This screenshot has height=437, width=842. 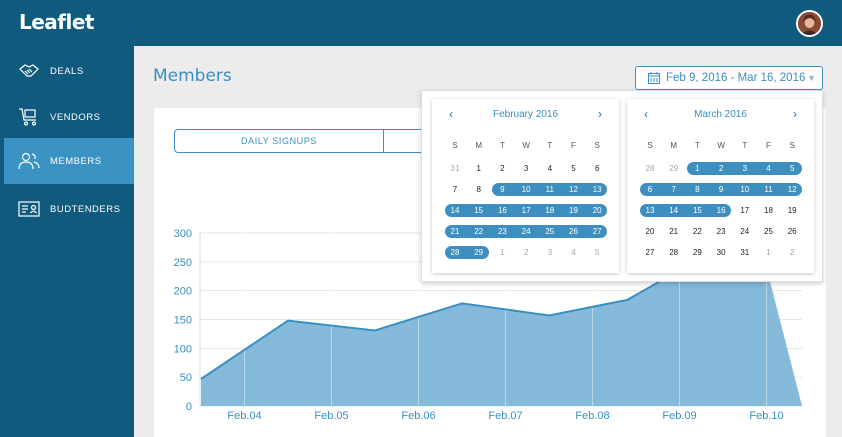 What do you see at coordinates (85, 209) in the screenshot?
I see `sidebar-item-label: BUDTENDERS` at bounding box center [85, 209].